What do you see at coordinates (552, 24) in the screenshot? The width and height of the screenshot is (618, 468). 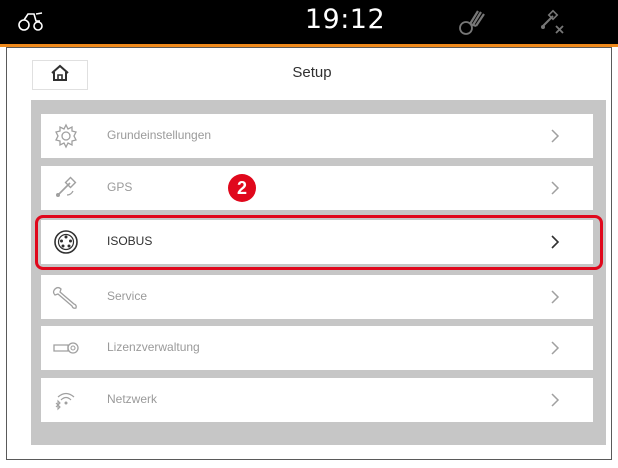 I see `gps-off-icon` at bounding box center [552, 24].